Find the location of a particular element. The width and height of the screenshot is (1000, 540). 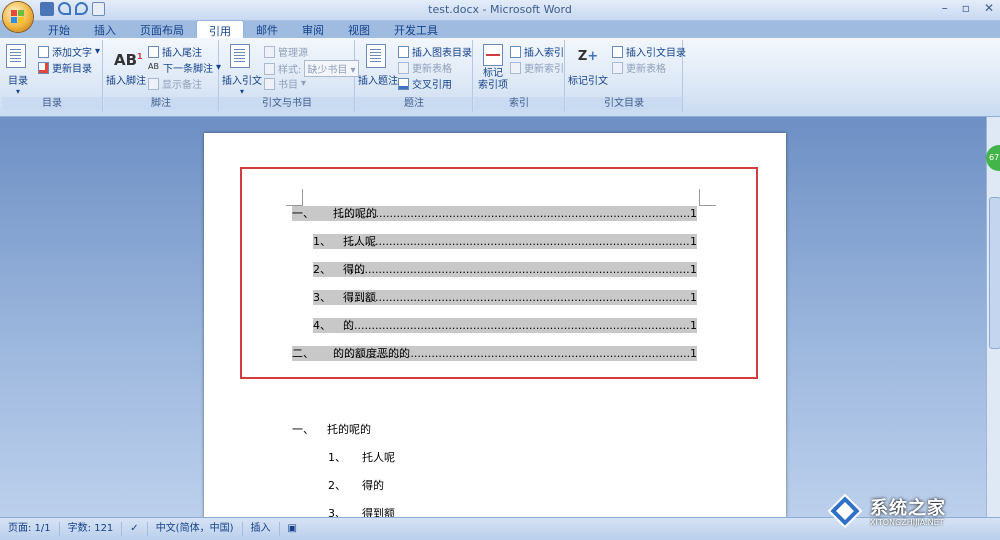

update-figures-table-button: 更新表格 is located at coordinates (425, 67).